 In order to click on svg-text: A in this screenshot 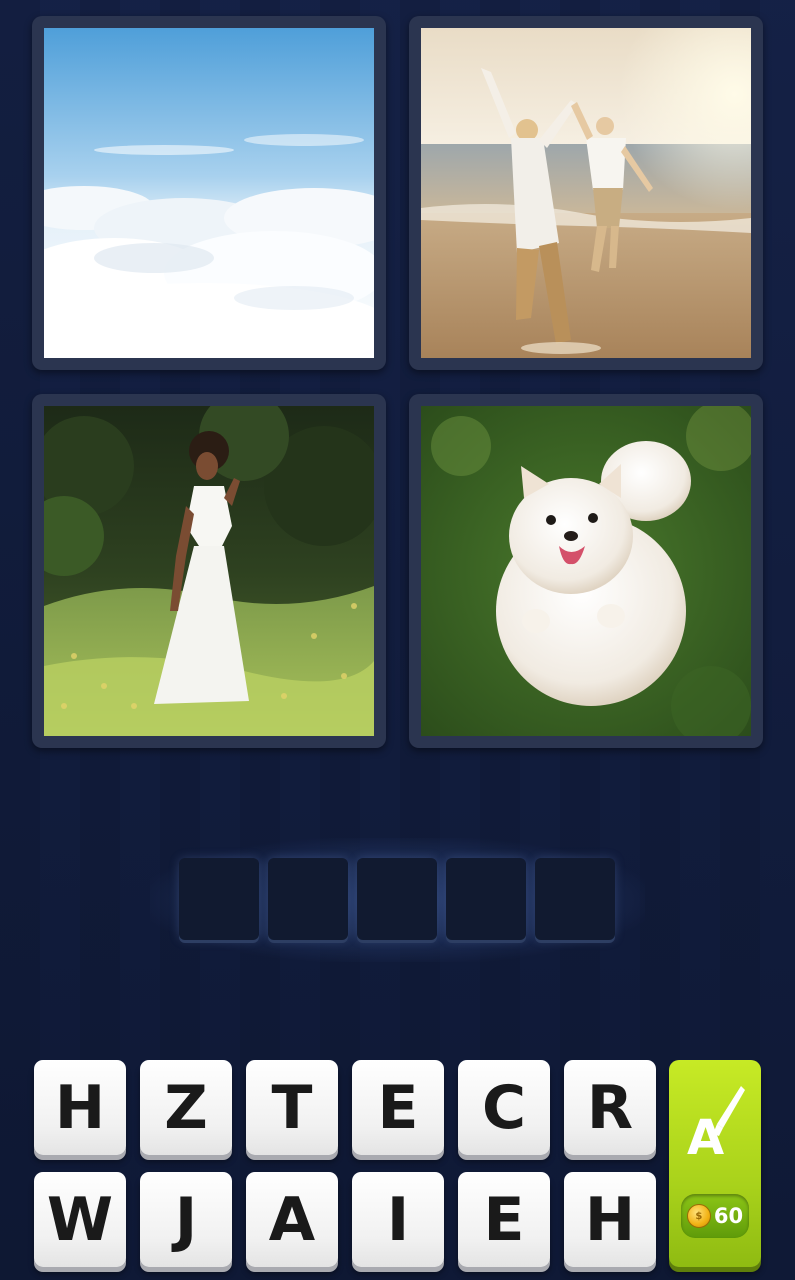, I will do `click(705, 1136)`.